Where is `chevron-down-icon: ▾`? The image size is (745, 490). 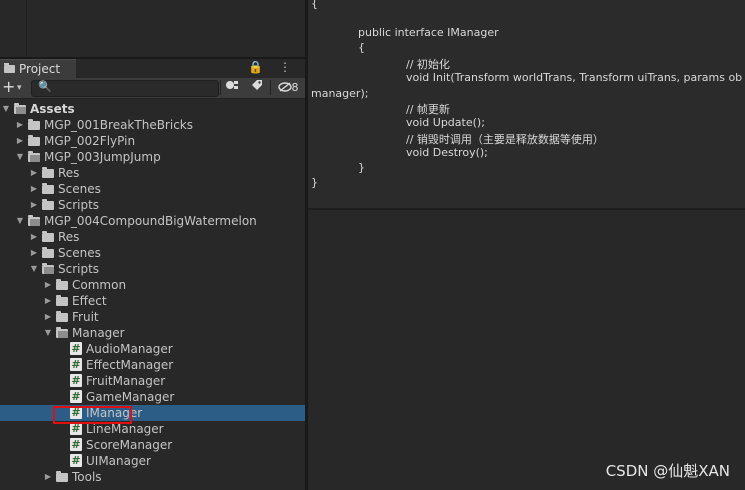
chevron-down-icon: ▾ is located at coordinates (19, 88).